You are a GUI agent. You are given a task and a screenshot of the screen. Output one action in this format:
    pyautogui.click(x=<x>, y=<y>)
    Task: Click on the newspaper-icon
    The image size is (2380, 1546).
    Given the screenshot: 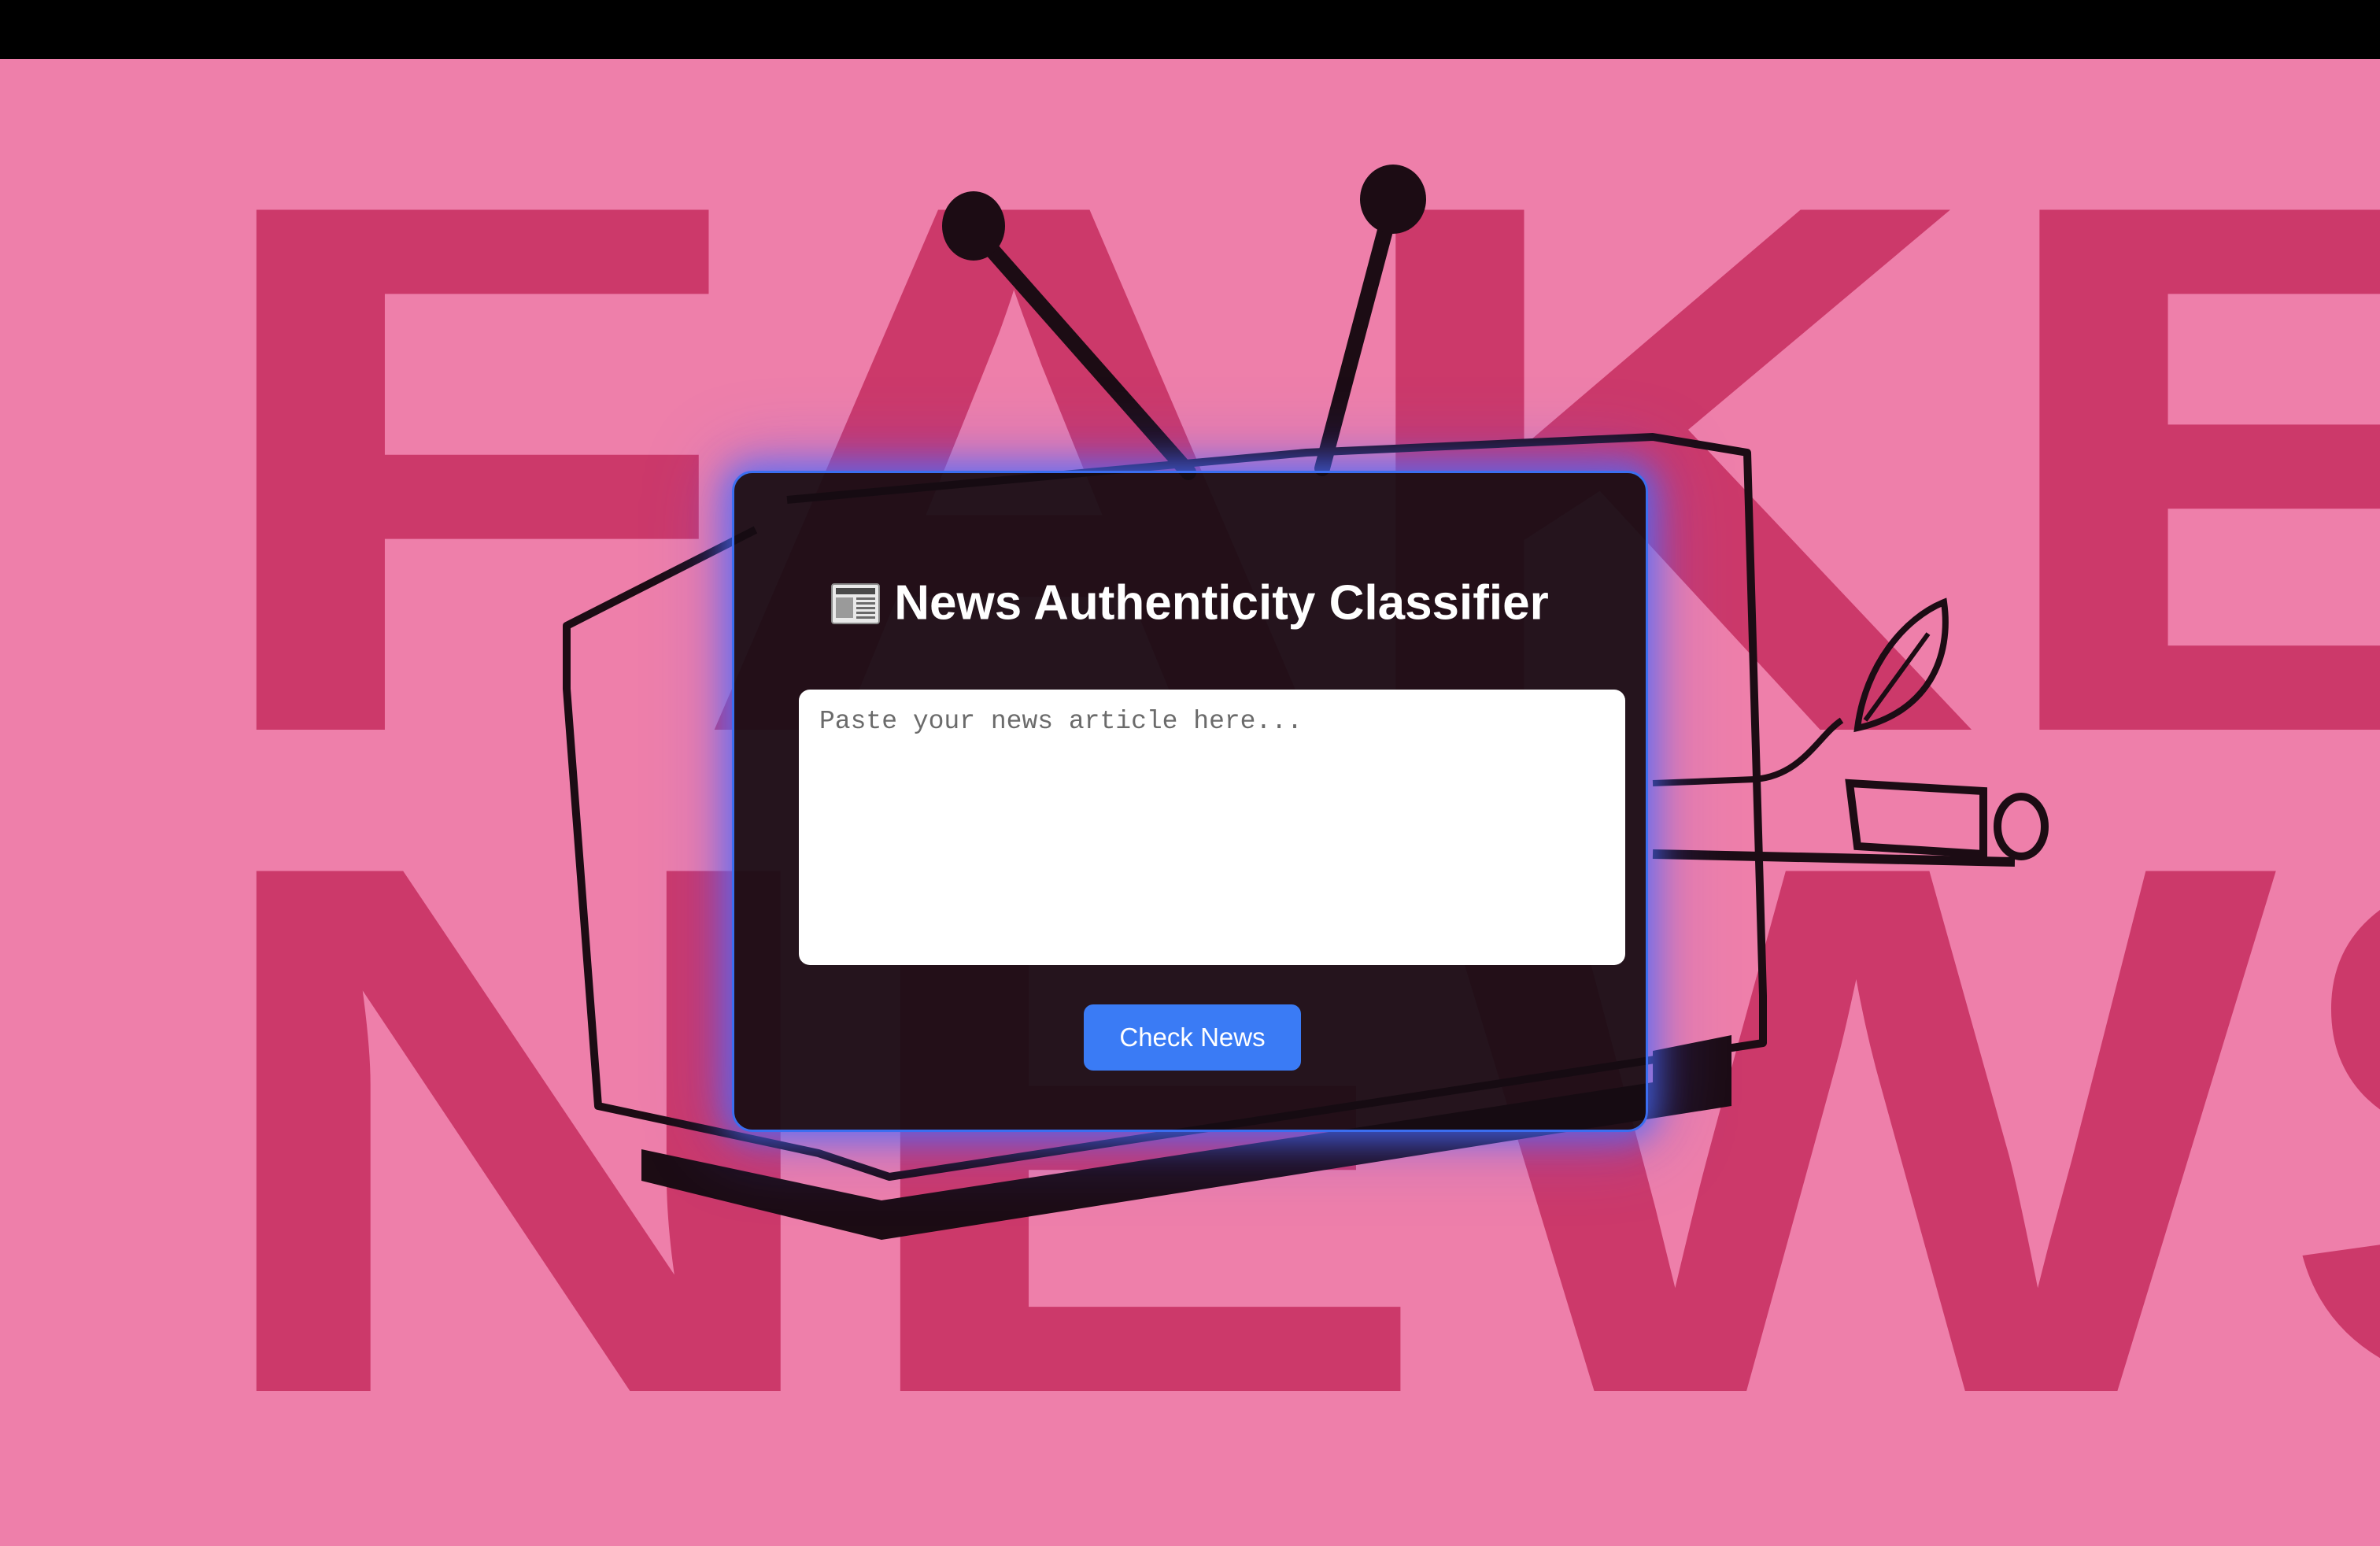 What is the action you would take?
    pyautogui.click(x=856, y=602)
    